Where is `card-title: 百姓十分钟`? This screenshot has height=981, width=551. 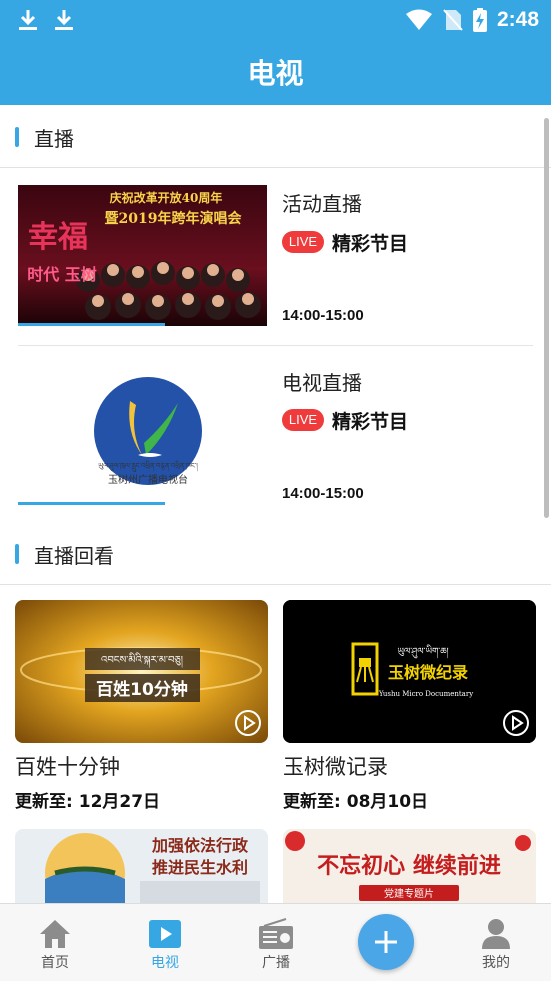
card-title: 百姓十分钟 is located at coordinates (67, 767).